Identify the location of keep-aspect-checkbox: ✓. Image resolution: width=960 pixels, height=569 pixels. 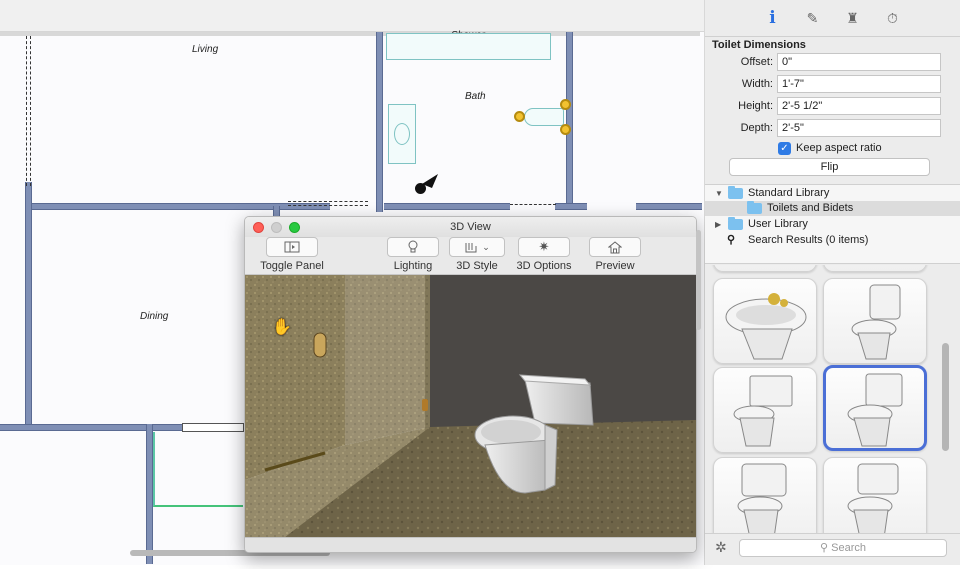
(784, 148).